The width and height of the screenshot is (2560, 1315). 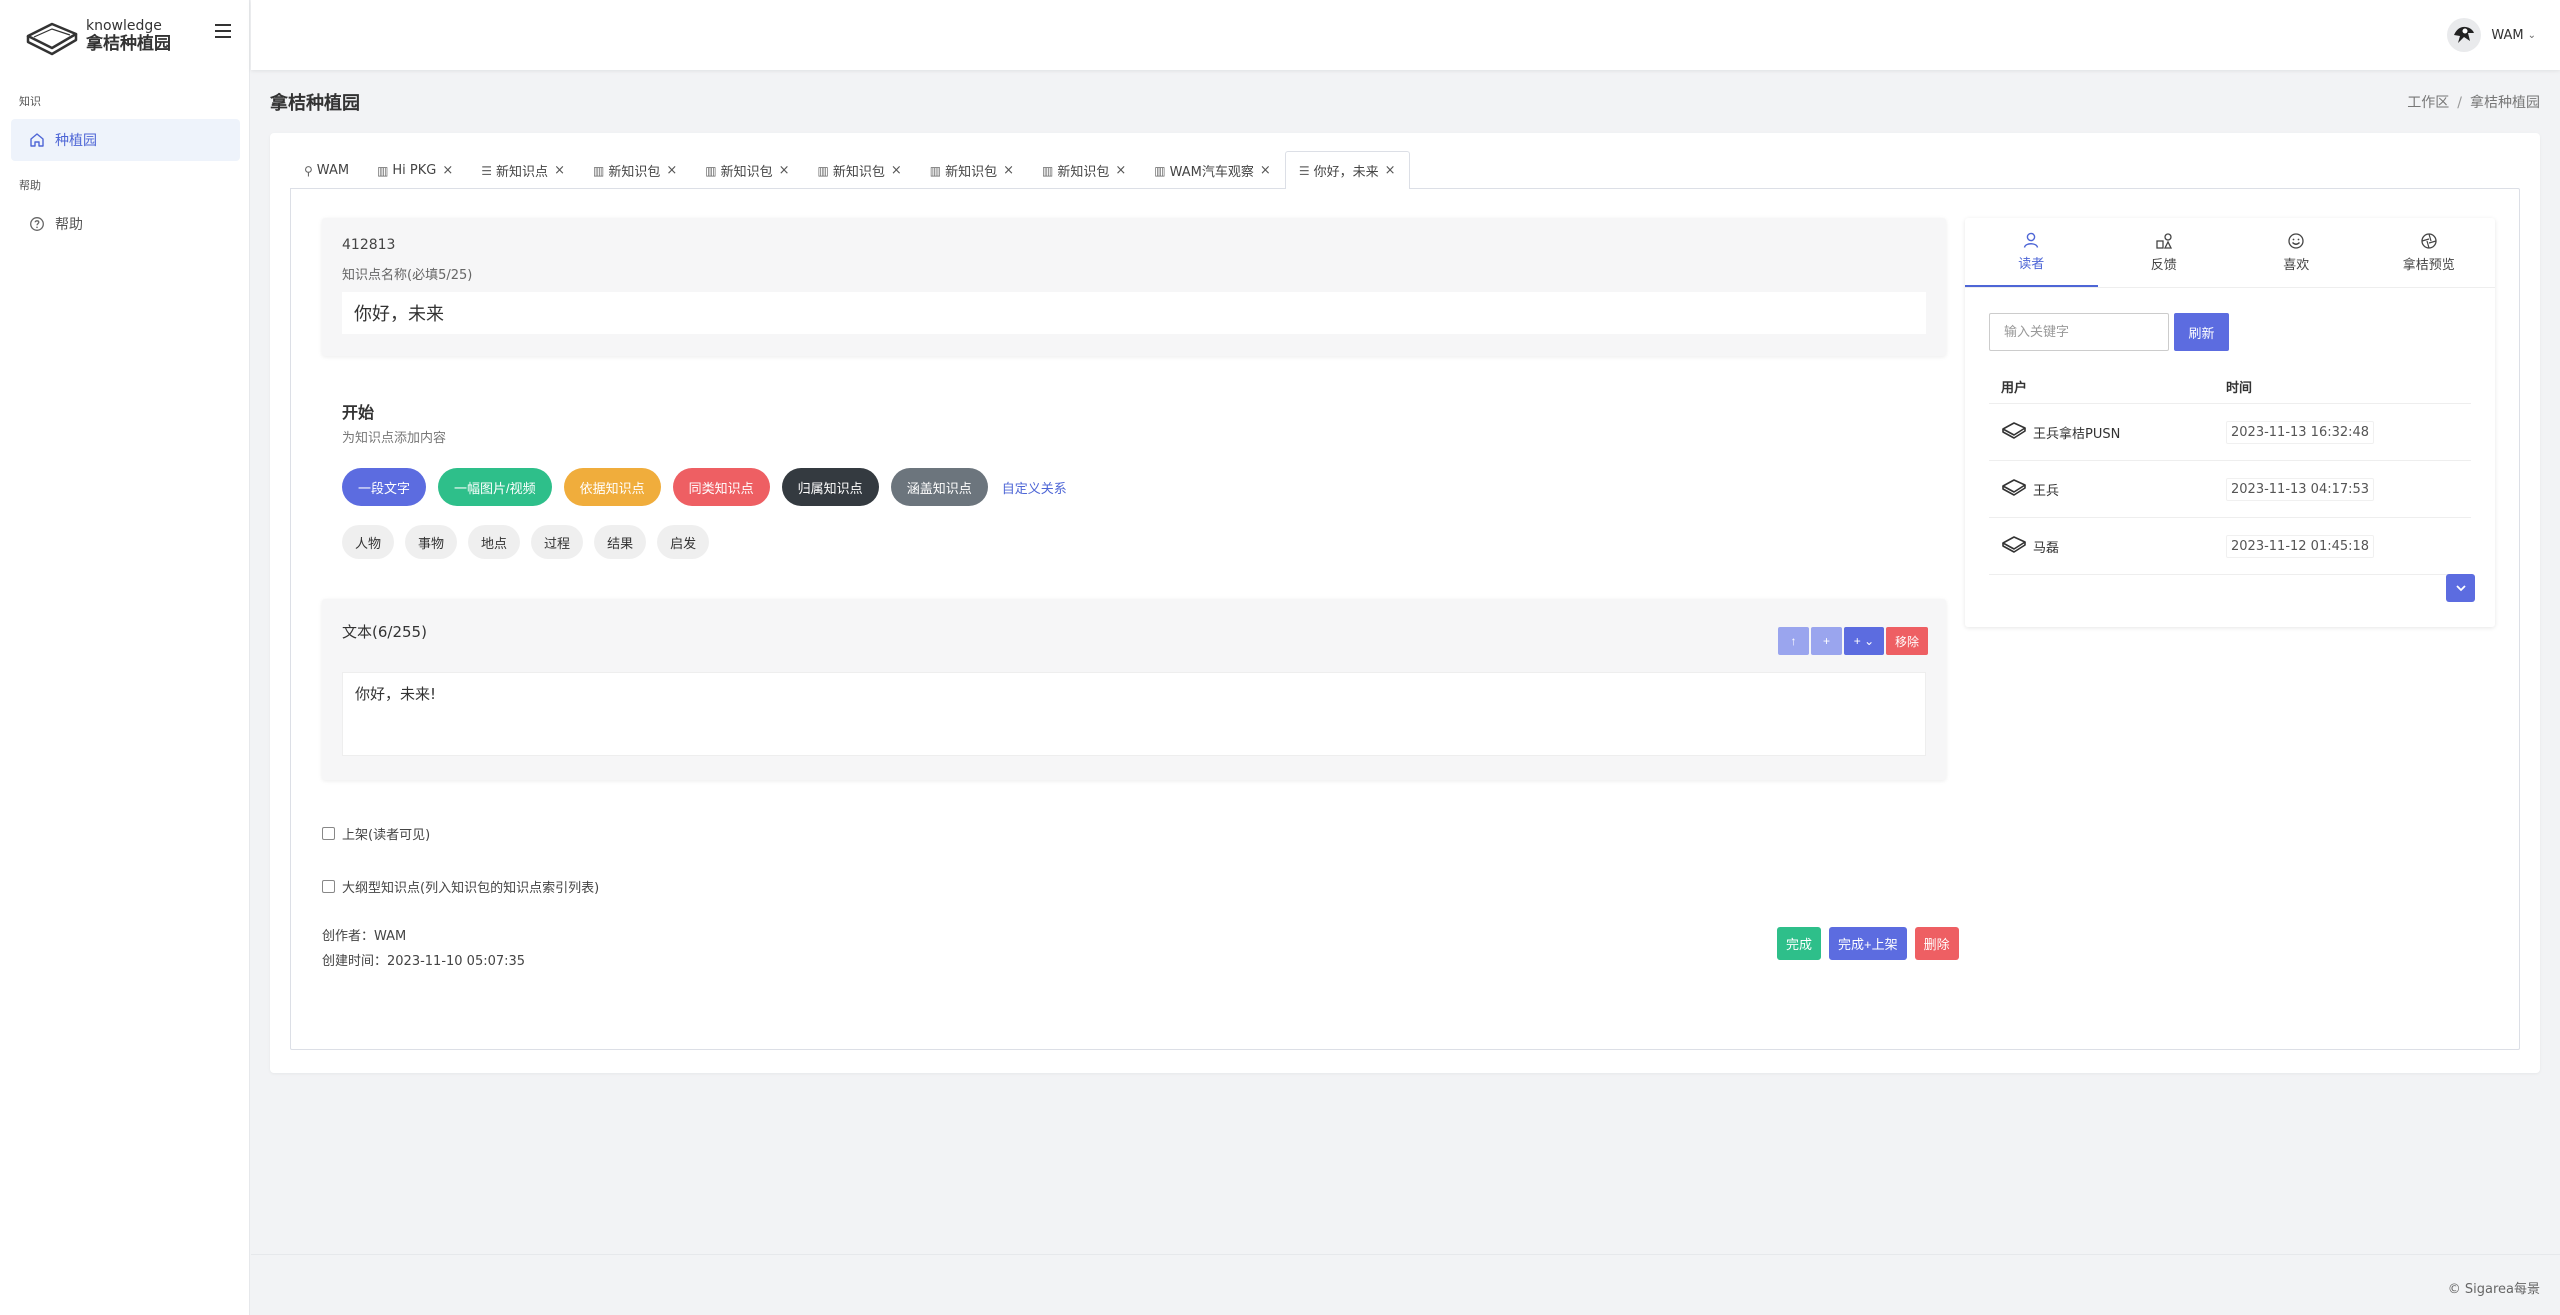 I want to click on knowledge-name-input, so click(x=1134, y=313).